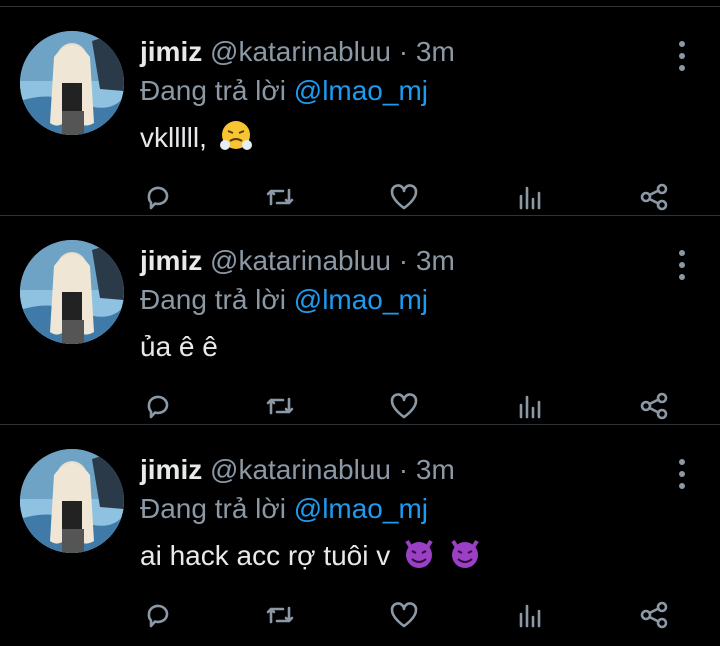  Describe the element at coordinates (173, 137) in the screenshot. I see `tweet-body: vklllll,` at that location.